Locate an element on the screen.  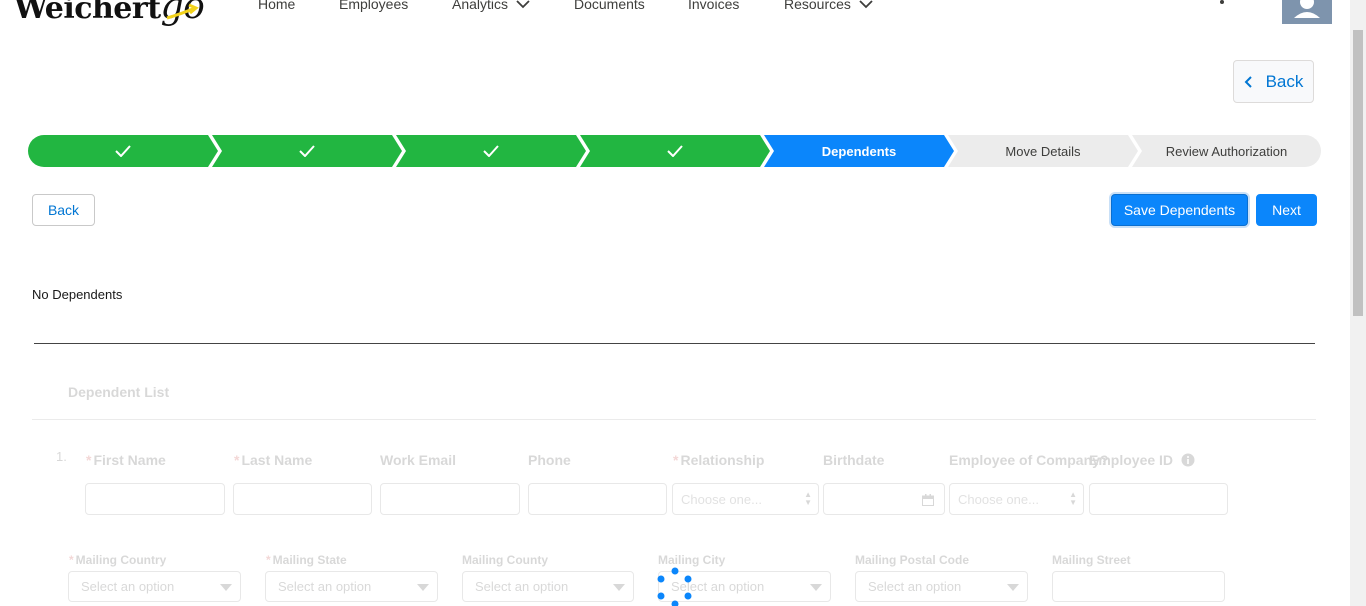
path-step-label: Move Details is located at coordinates (1043, 151).